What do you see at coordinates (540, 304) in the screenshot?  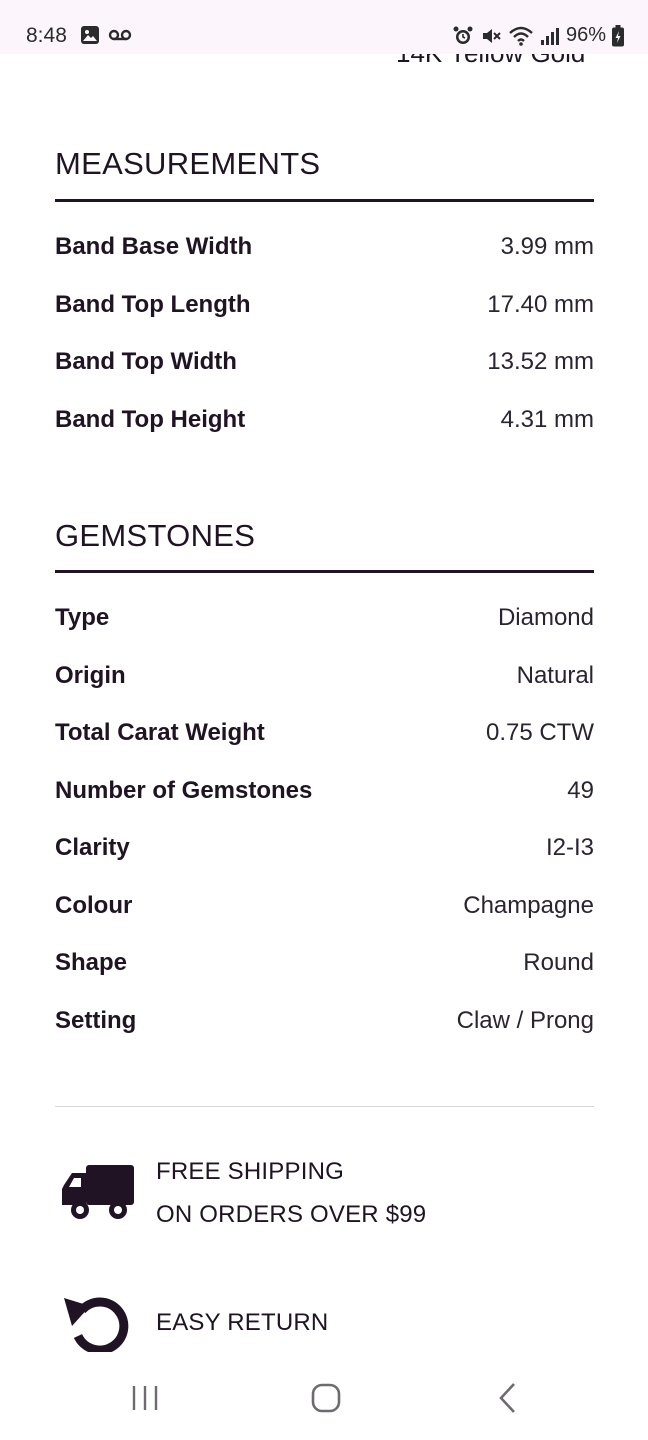 I see `row-value: 17.40 mm` at bounding box center [540, 304].